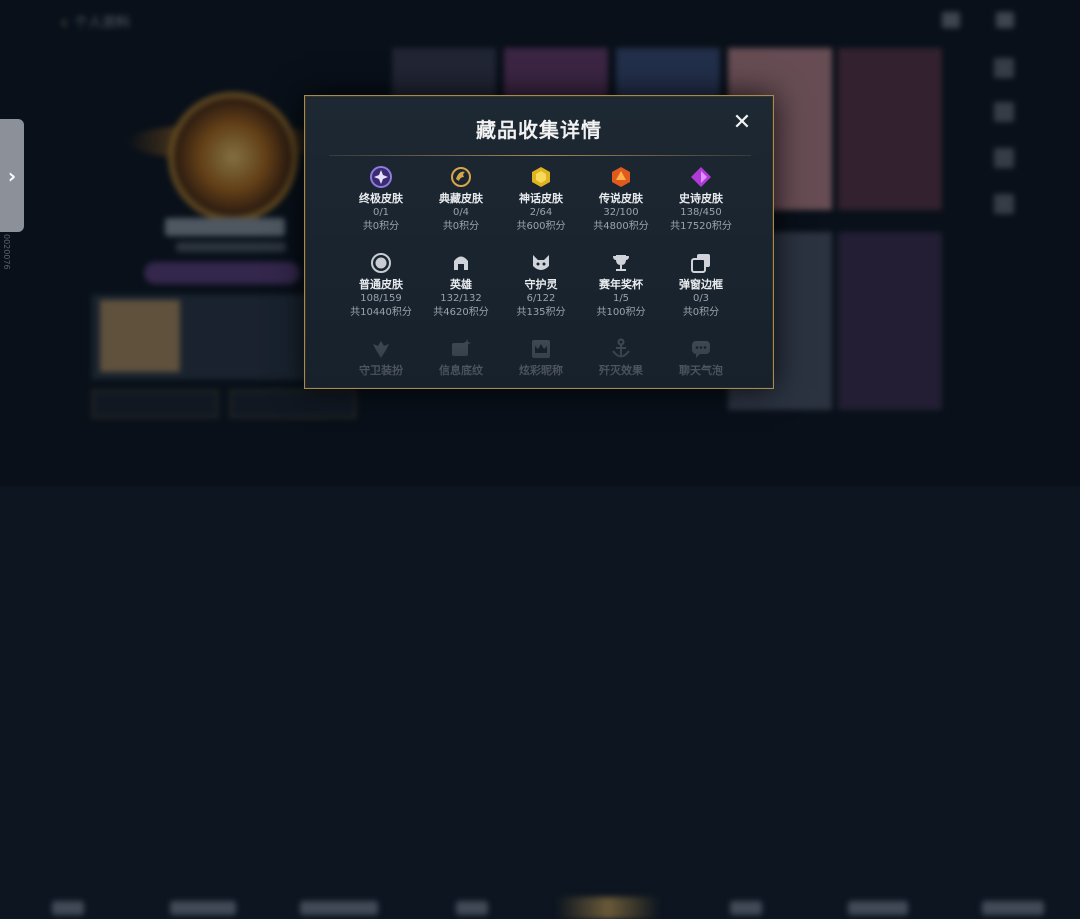 The image size is (1080, 919). What do you see at coordinates (621, 177) in the screenshot?
I see `legend-gem-icon` at bounding box center [621, 177].